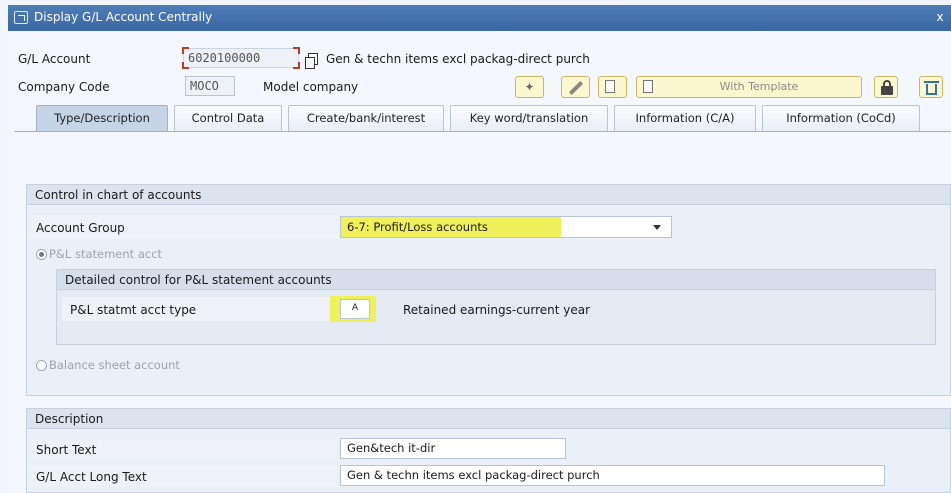 The image size is (951, 493). Describe the element at coordinates (657, 227) in the screenshot. I see `chevron-down-icon` at that location.